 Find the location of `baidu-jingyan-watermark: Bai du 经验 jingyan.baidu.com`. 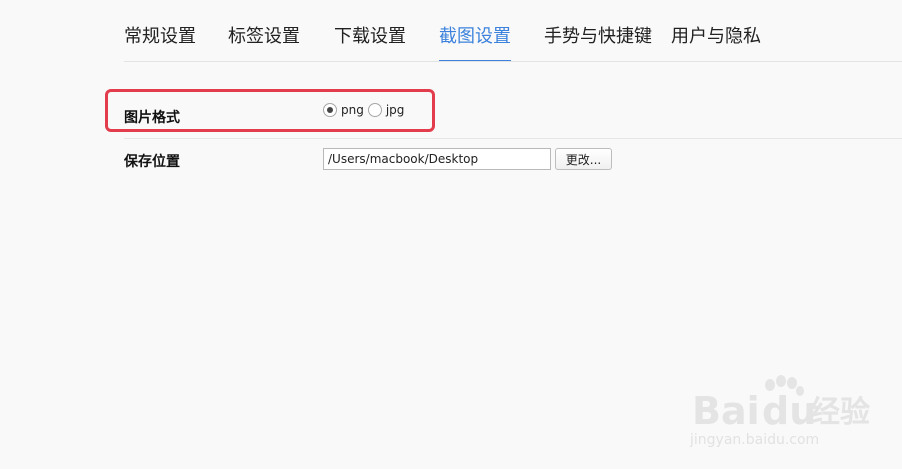

baidu-jingyan-watermark: Bai du 经验 jingyan.baidu.com is located at coordinates (779, 411).